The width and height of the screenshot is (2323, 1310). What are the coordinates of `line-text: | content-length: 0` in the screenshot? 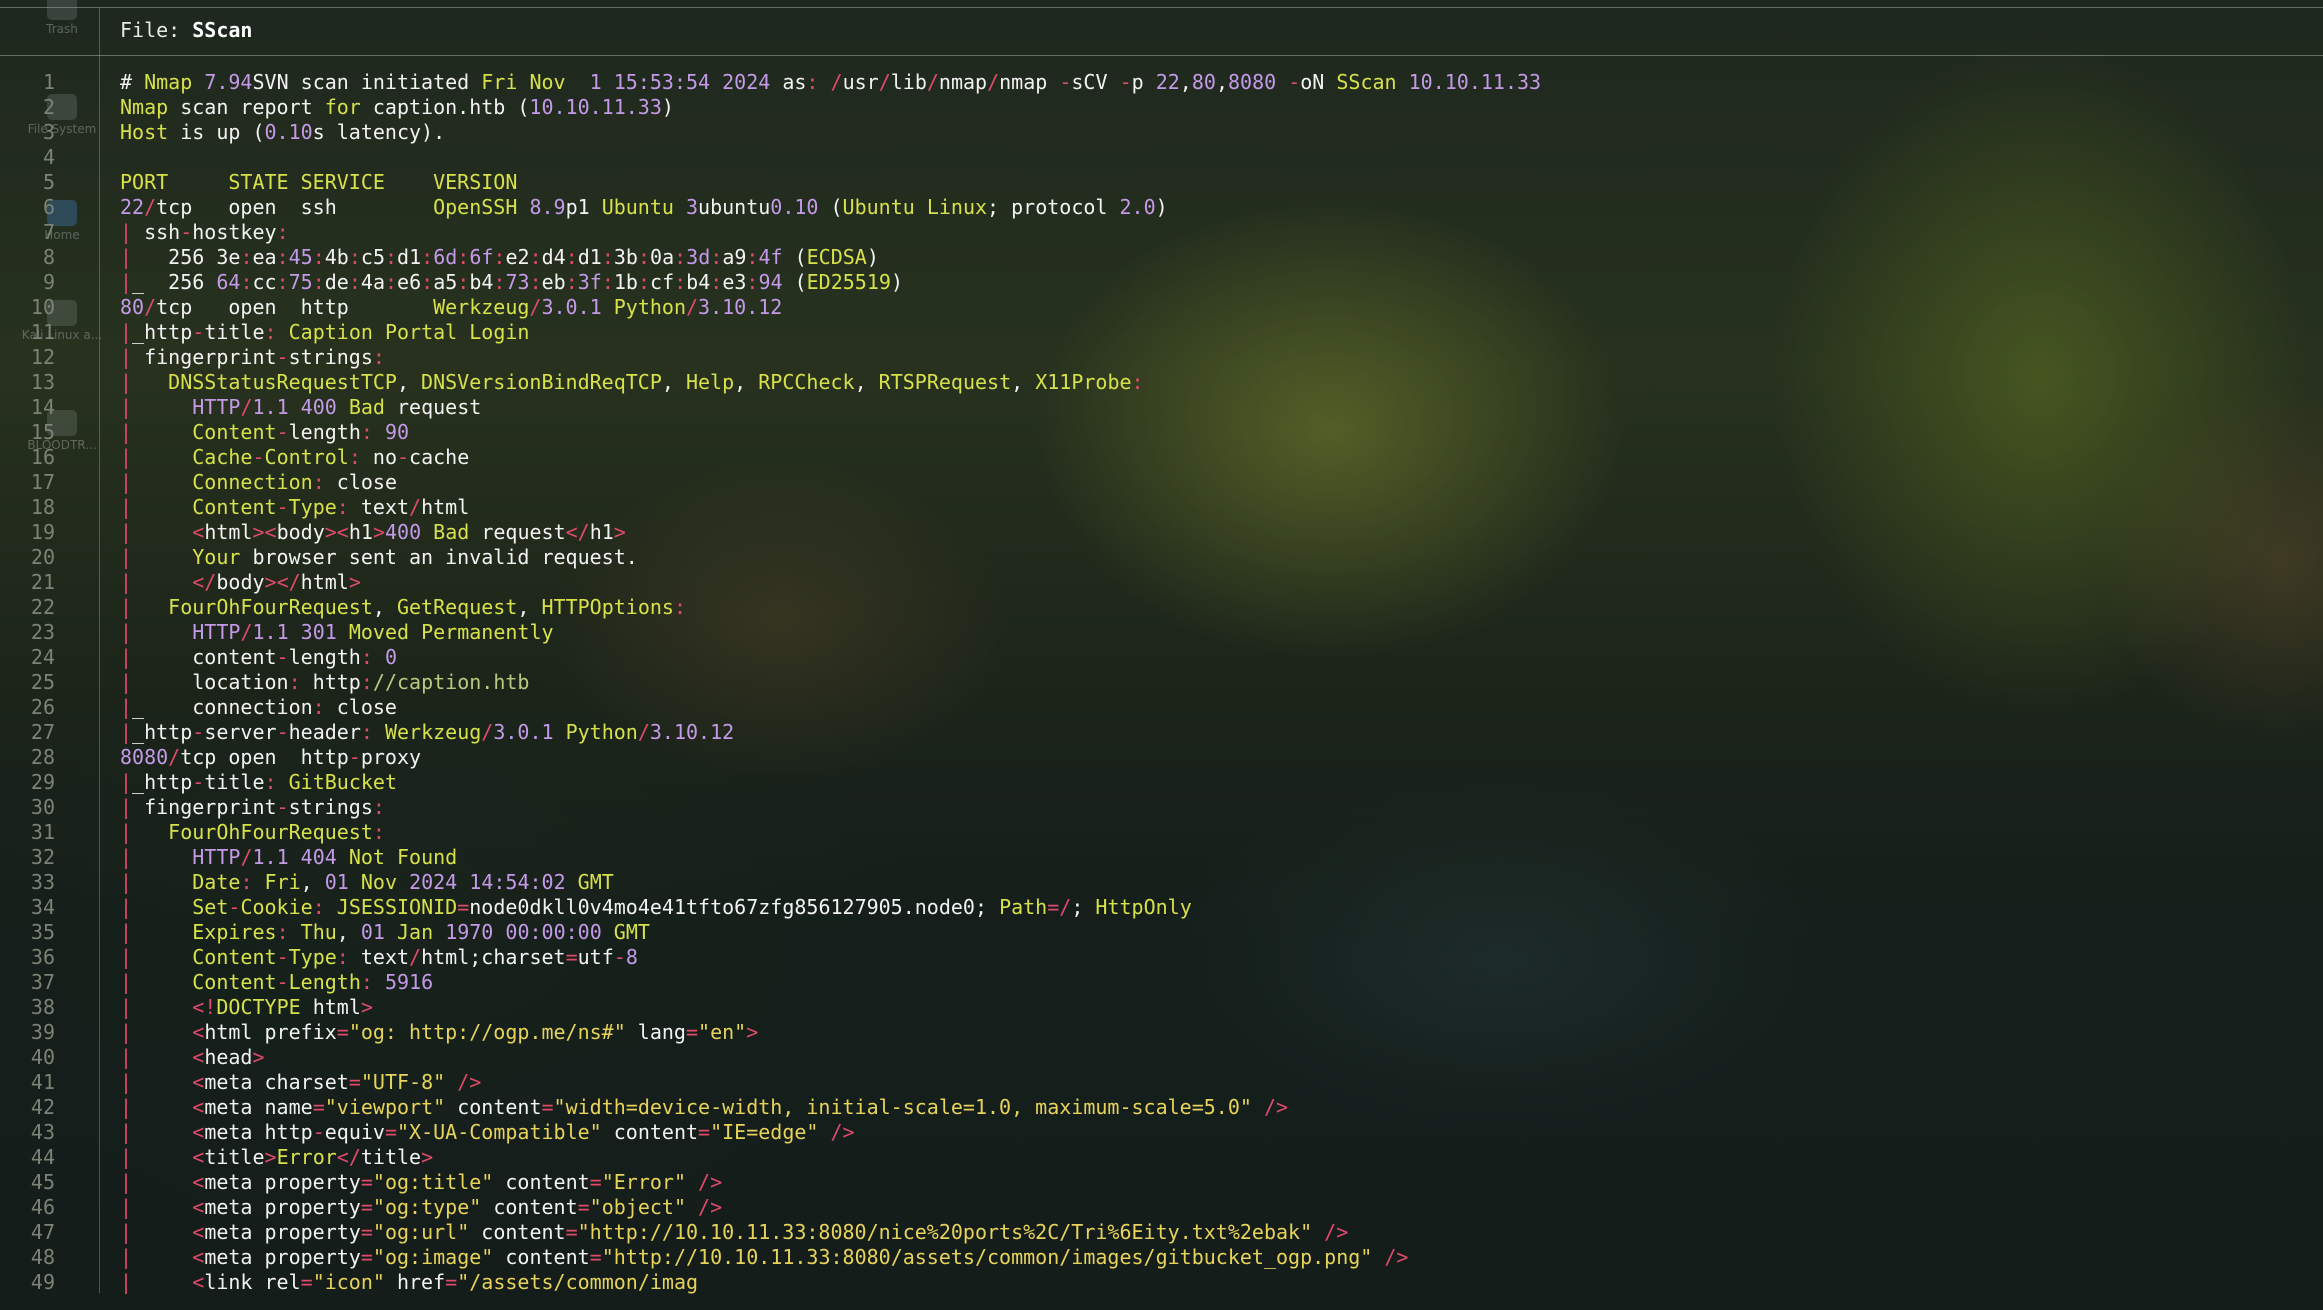 It's located at (258, 657).